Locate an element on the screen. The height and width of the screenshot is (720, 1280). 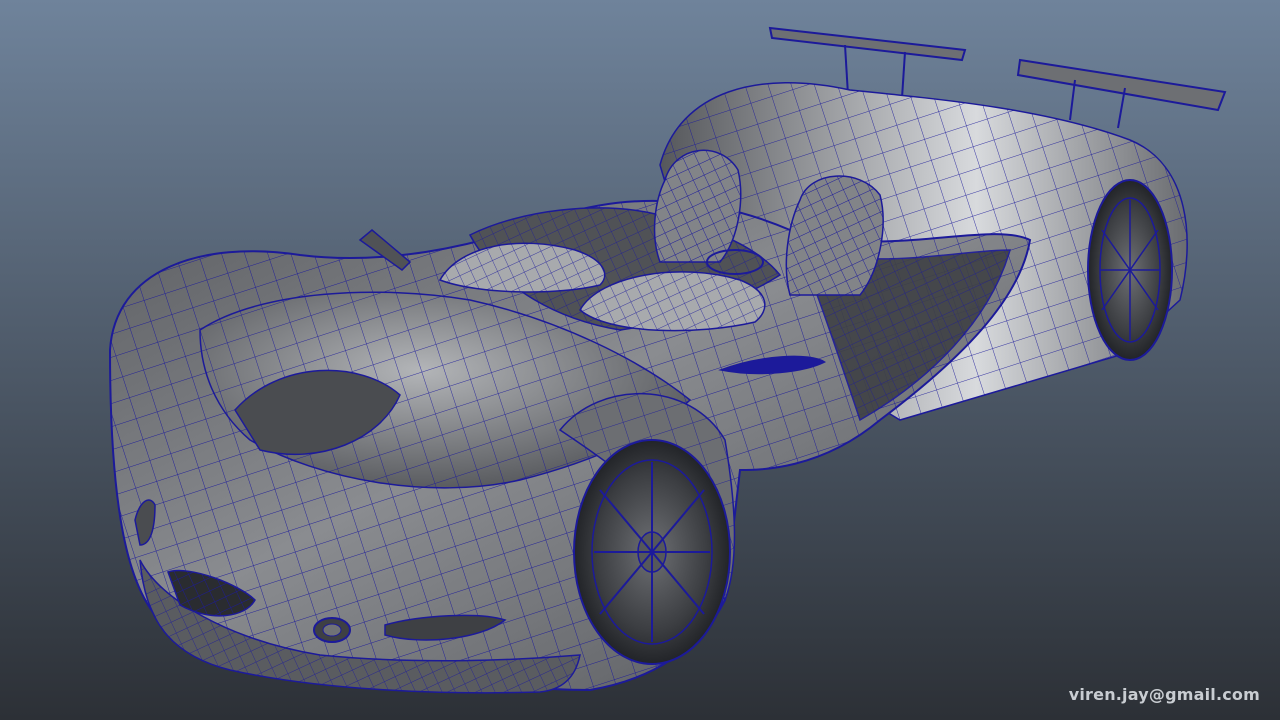
author-watermark: viren.jay@gmail.com is located at coordinates (1164, 694).